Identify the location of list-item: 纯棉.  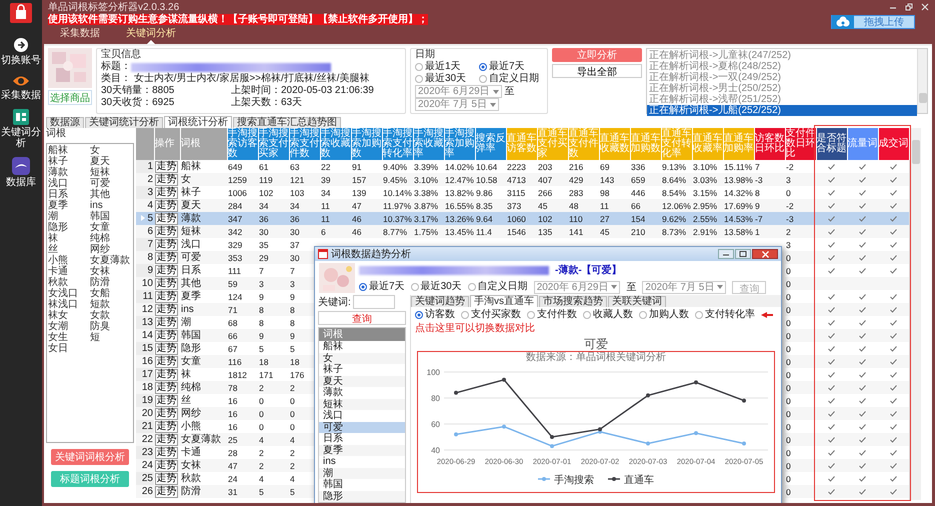
(111, 238).